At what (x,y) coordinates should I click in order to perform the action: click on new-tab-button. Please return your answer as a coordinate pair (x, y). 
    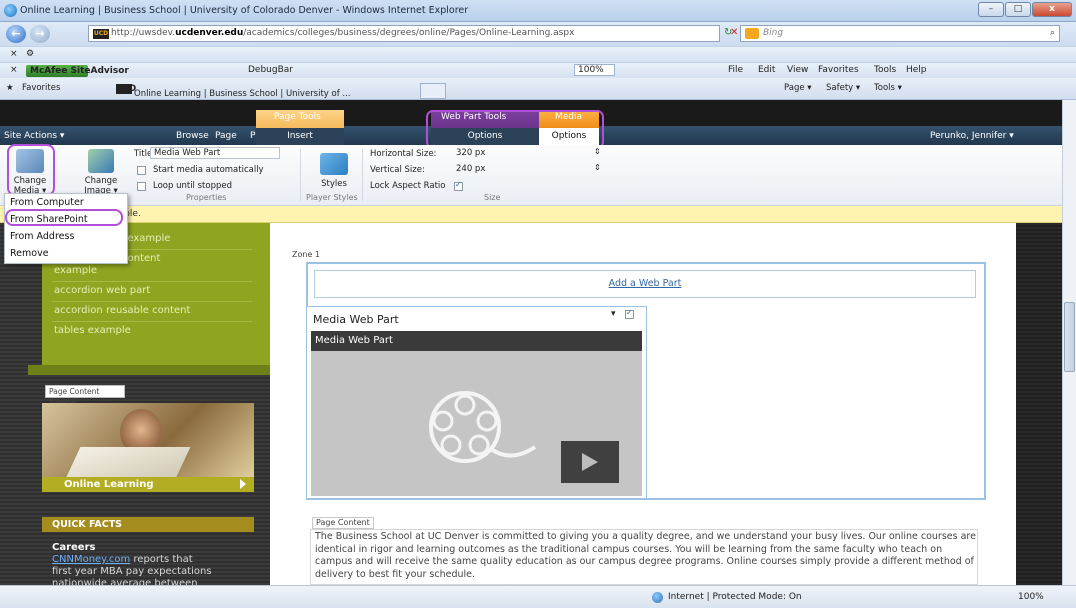
    Looking at the image, I should click on (433, 91).